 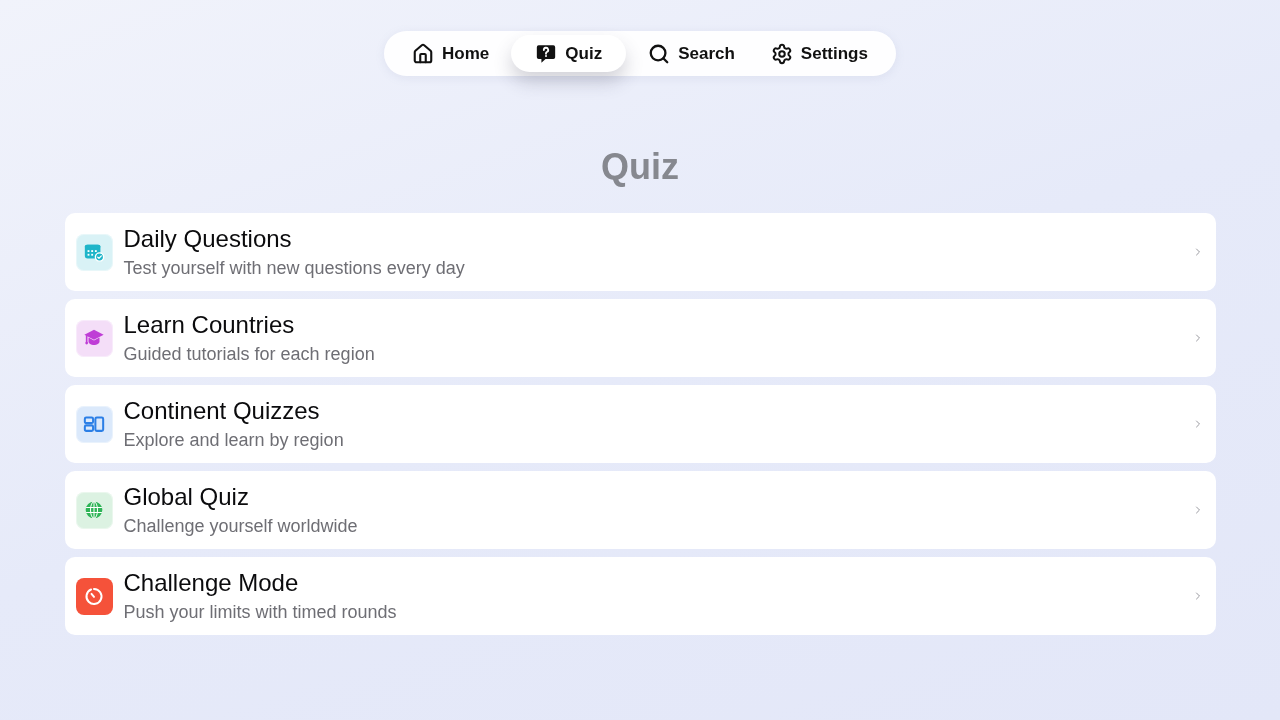 I want to click on item-subtitle: Push your limits with timed rounds, so click(x=260, y=612).